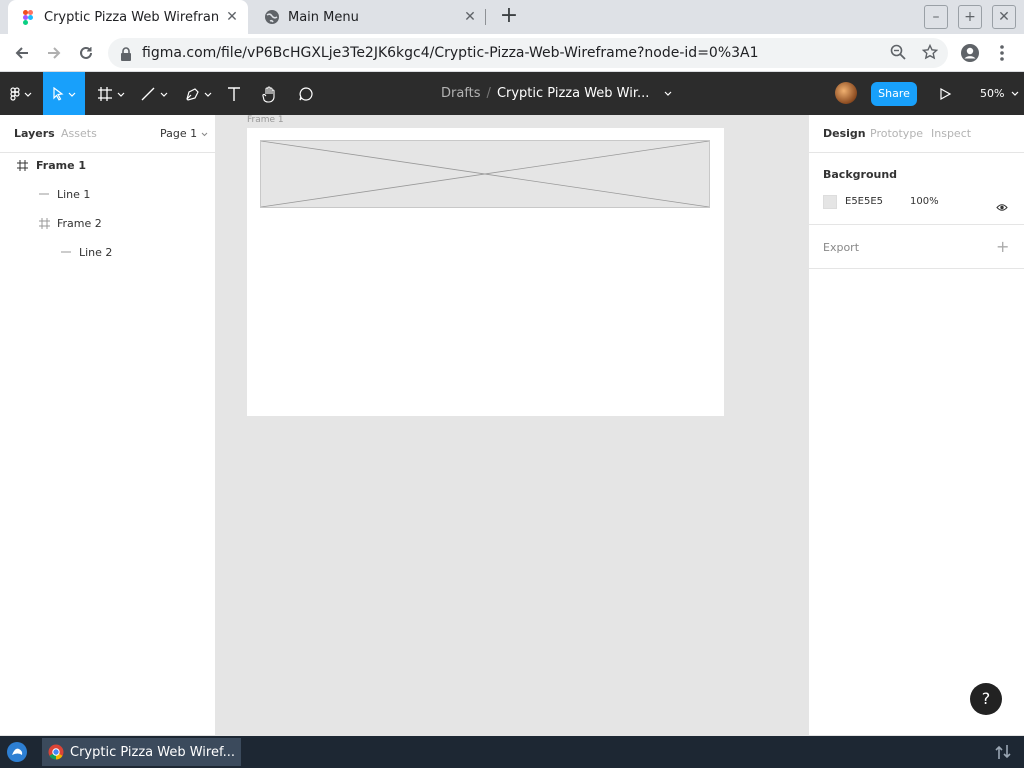 Image resolution: width=1024 pixels, height=768 pixels. What do you see at coordinates (844, 133) in the screenshot?
I see `tab-design: Design` at bounding box center [844, 133].